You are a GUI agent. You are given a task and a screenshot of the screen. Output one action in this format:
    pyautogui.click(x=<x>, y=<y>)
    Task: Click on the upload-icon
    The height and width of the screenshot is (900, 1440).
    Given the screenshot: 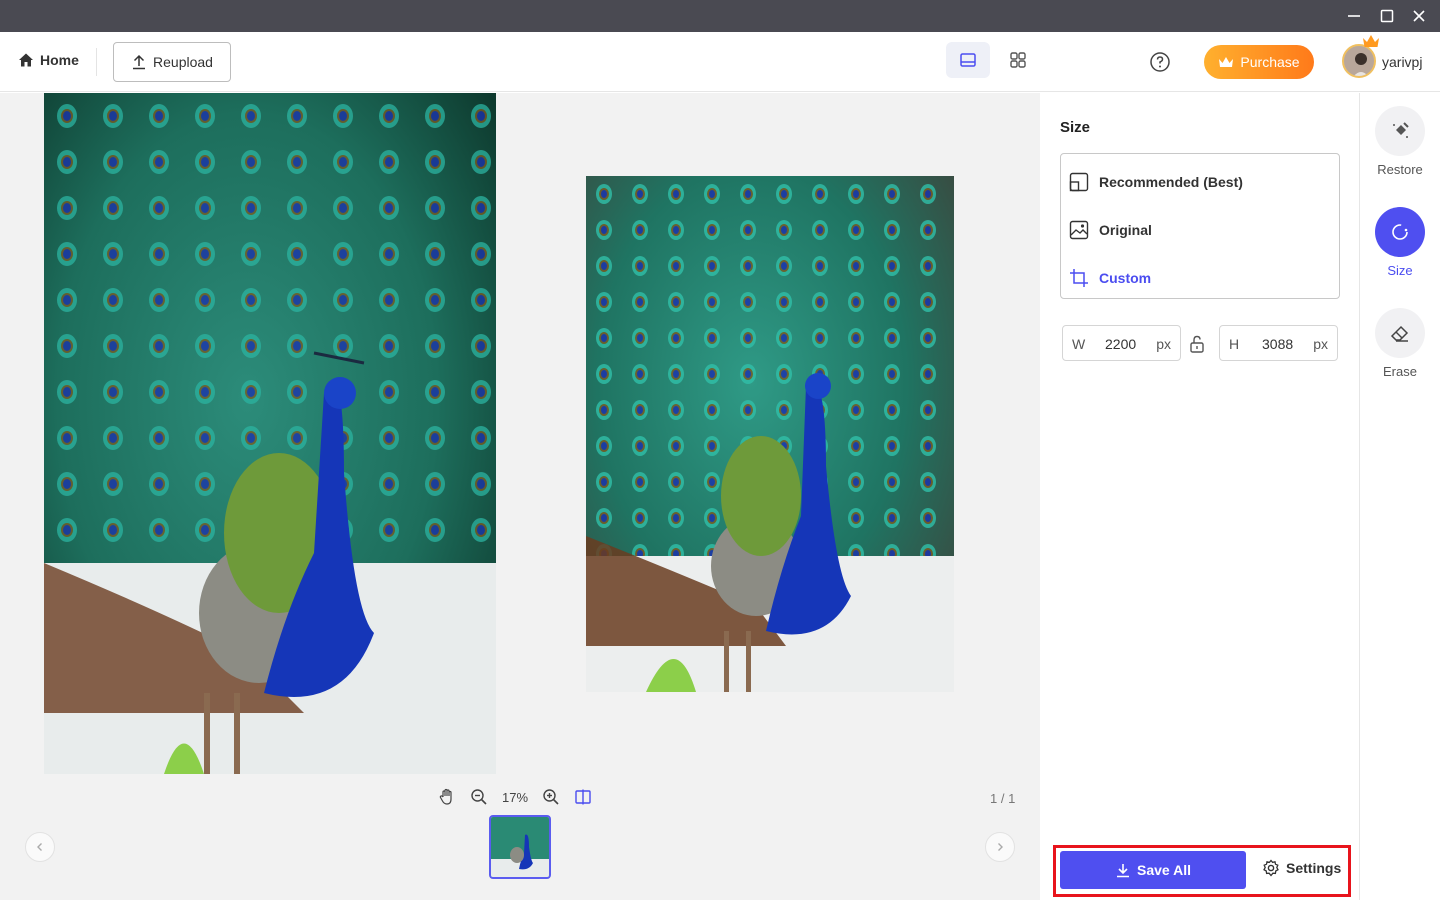 What is the action you would take?
    pyautogui.click(x=139, y=62)
    